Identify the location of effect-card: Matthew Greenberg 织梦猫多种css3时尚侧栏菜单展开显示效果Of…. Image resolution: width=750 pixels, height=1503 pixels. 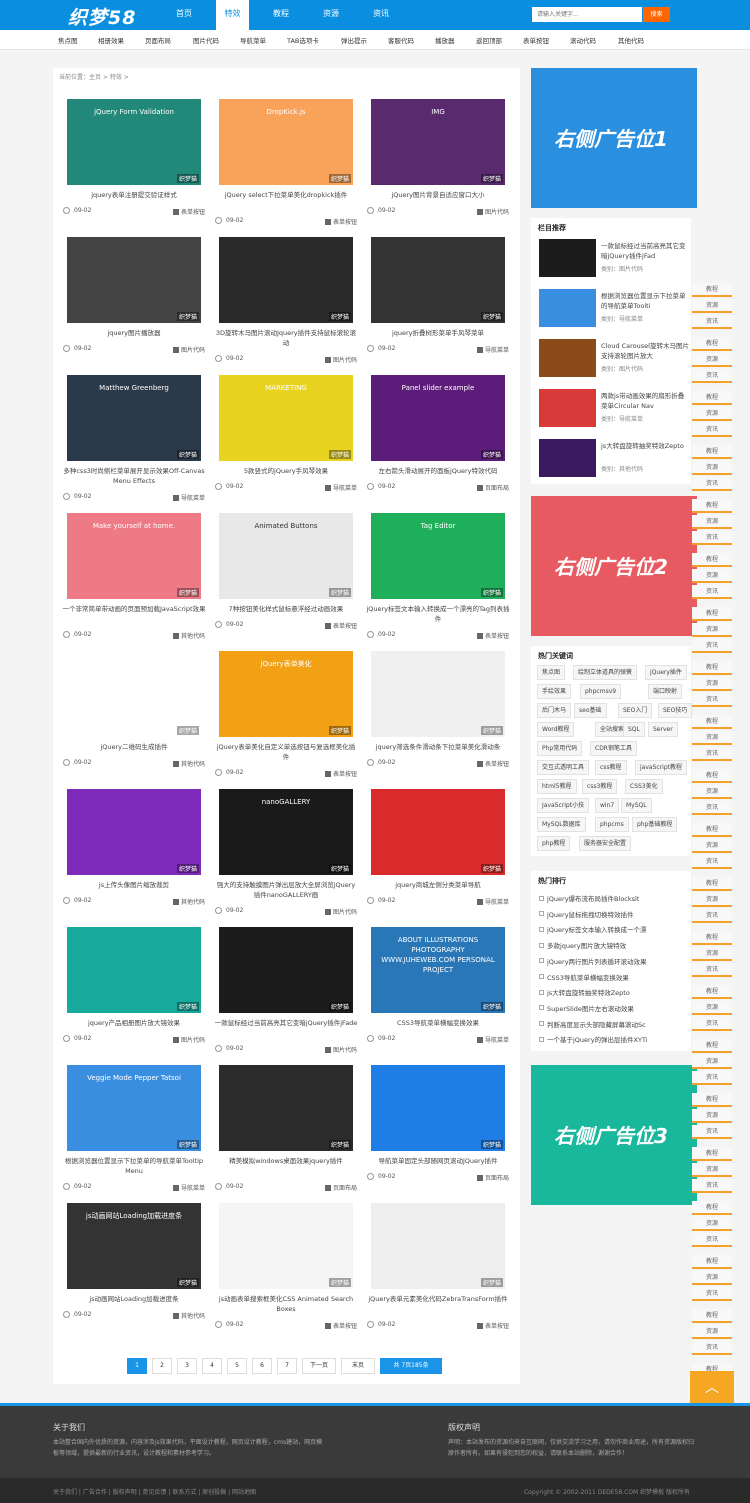
(134, 440).